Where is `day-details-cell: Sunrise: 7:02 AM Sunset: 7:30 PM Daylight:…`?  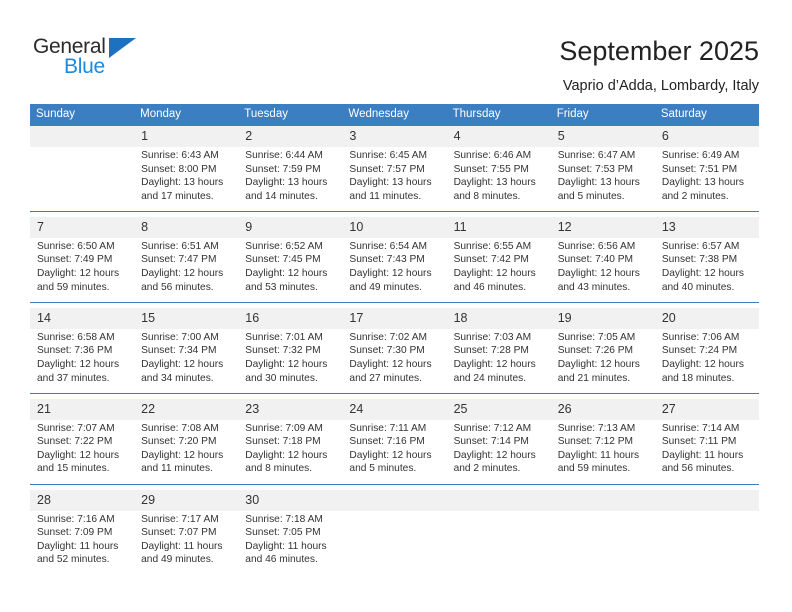
day-details-cell: Sunrise: 7:02 AM Sunset: 7:30 PM Daylight:… is located at coordinates (394, 361).